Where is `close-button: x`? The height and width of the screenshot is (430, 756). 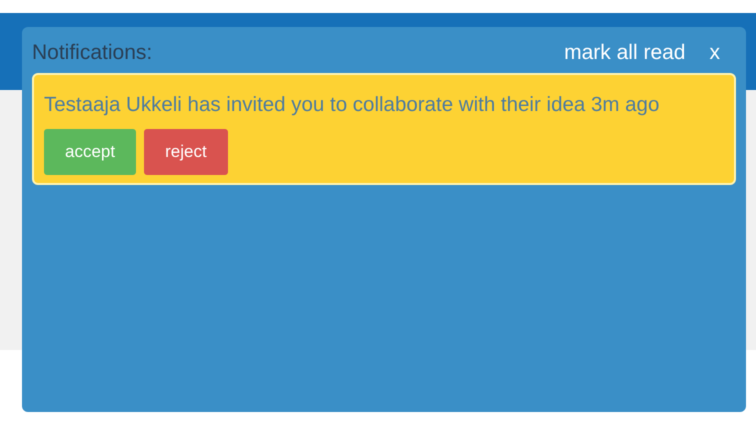
close-button: x is located at coordinates (715, 52).